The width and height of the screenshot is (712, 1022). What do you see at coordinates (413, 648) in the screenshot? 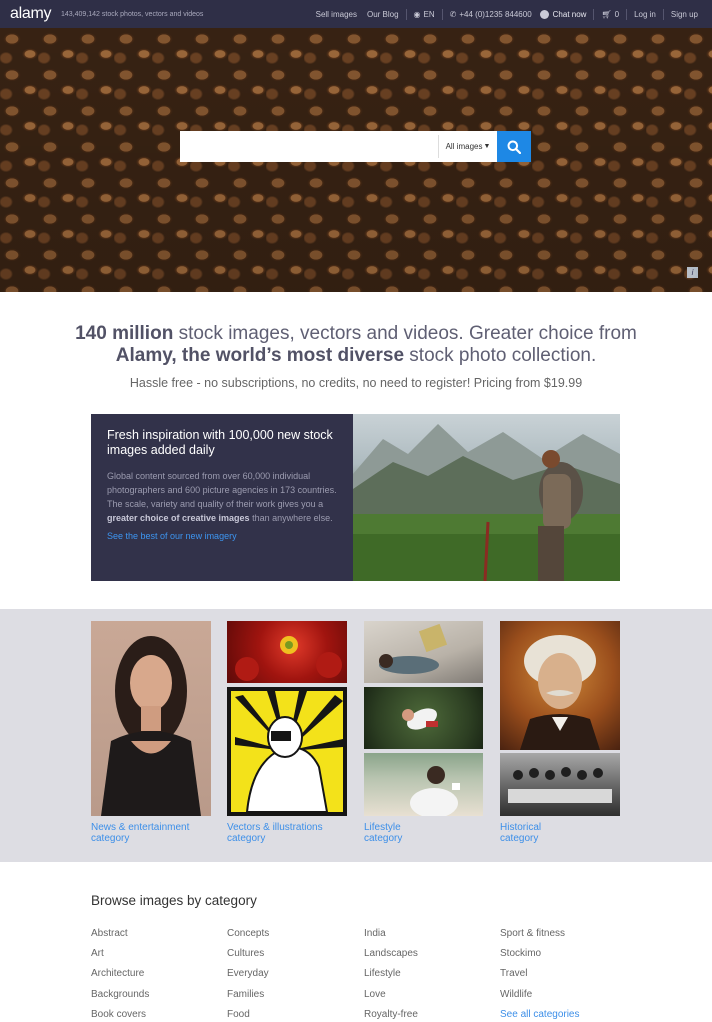
I see `reading-child-illustration` at bounding box center [413, 648].